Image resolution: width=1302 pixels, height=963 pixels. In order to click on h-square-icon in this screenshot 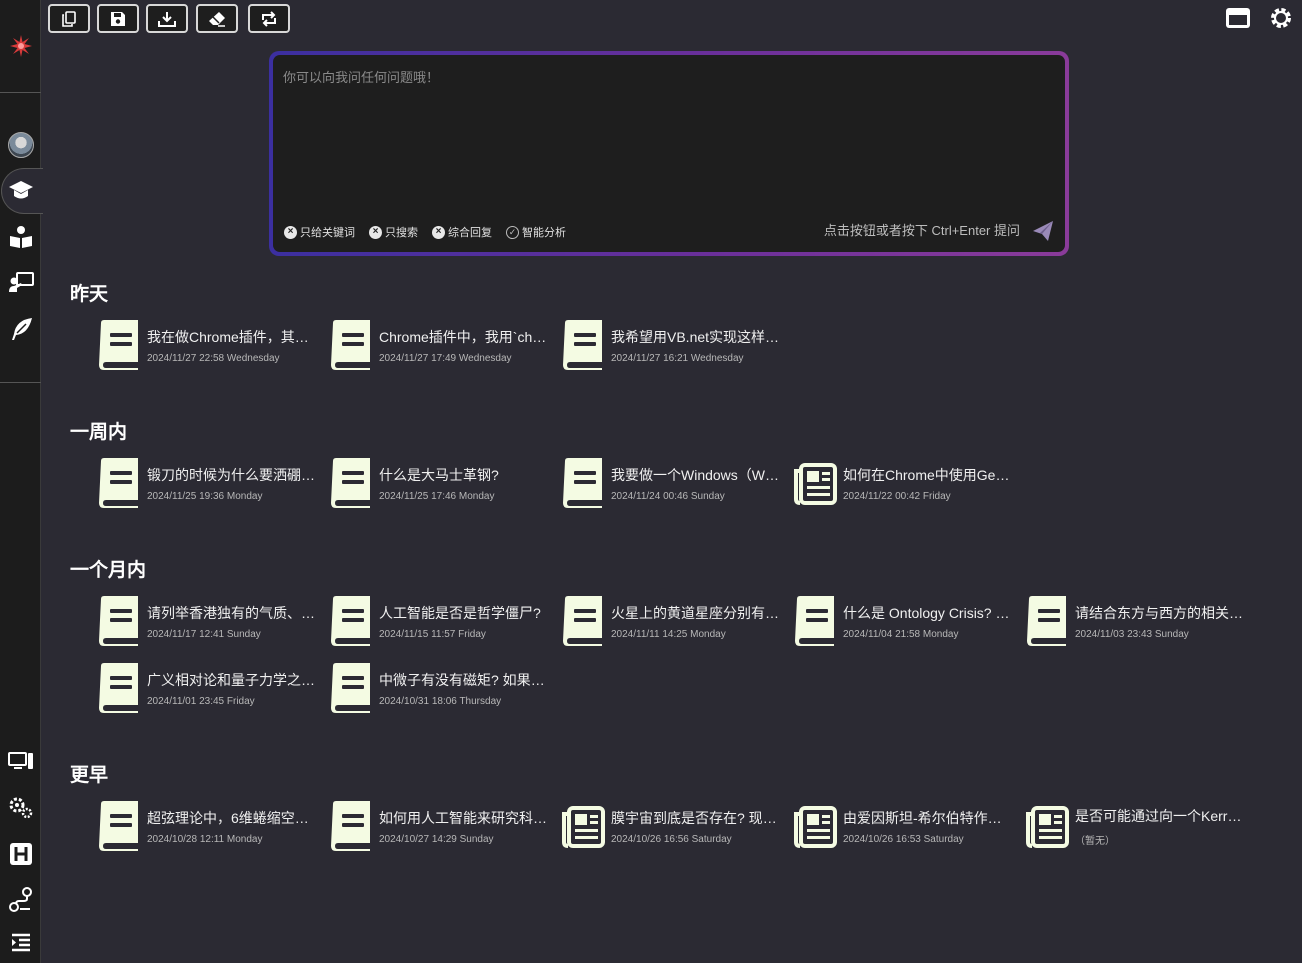, I will do `click(20, 854)`.